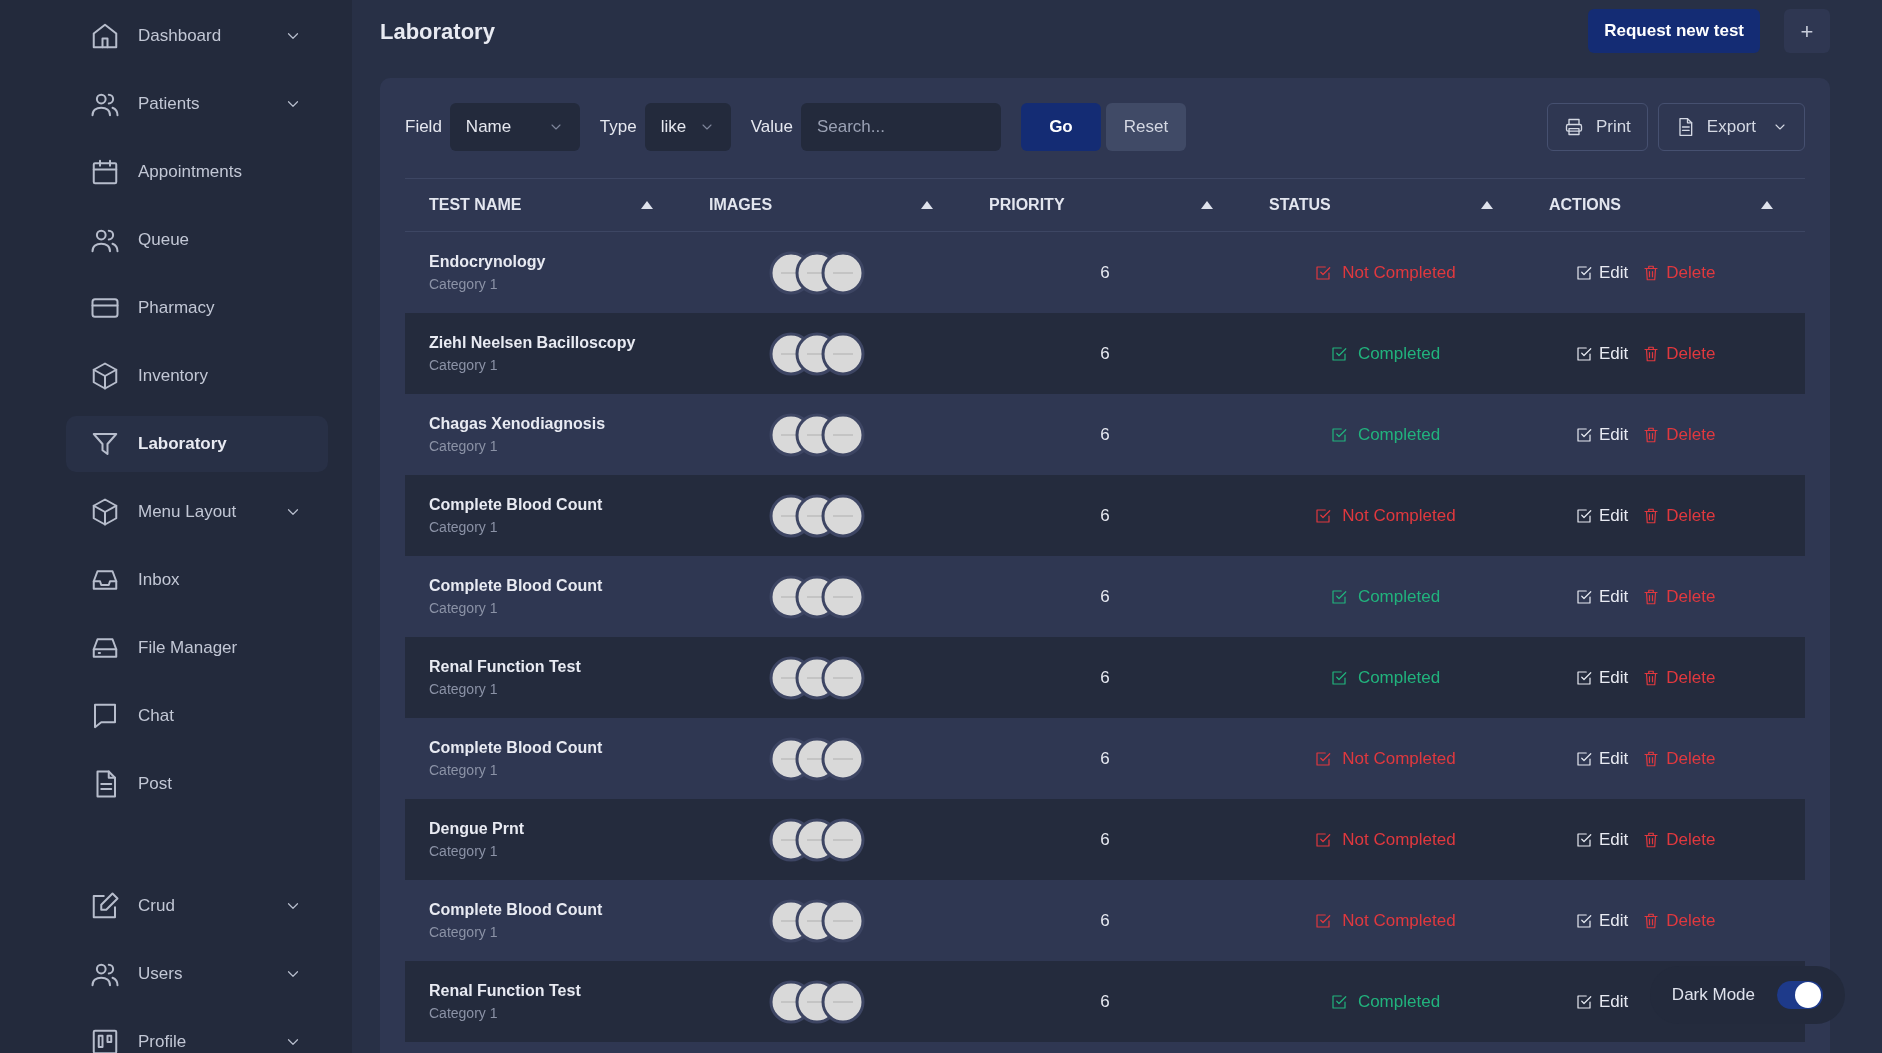 The width and height of the screenshot is (1882, 1053). Describe the element at coordinates (197, 648) in the screenshot. I see `sidebar-item: File Manager` at that location.